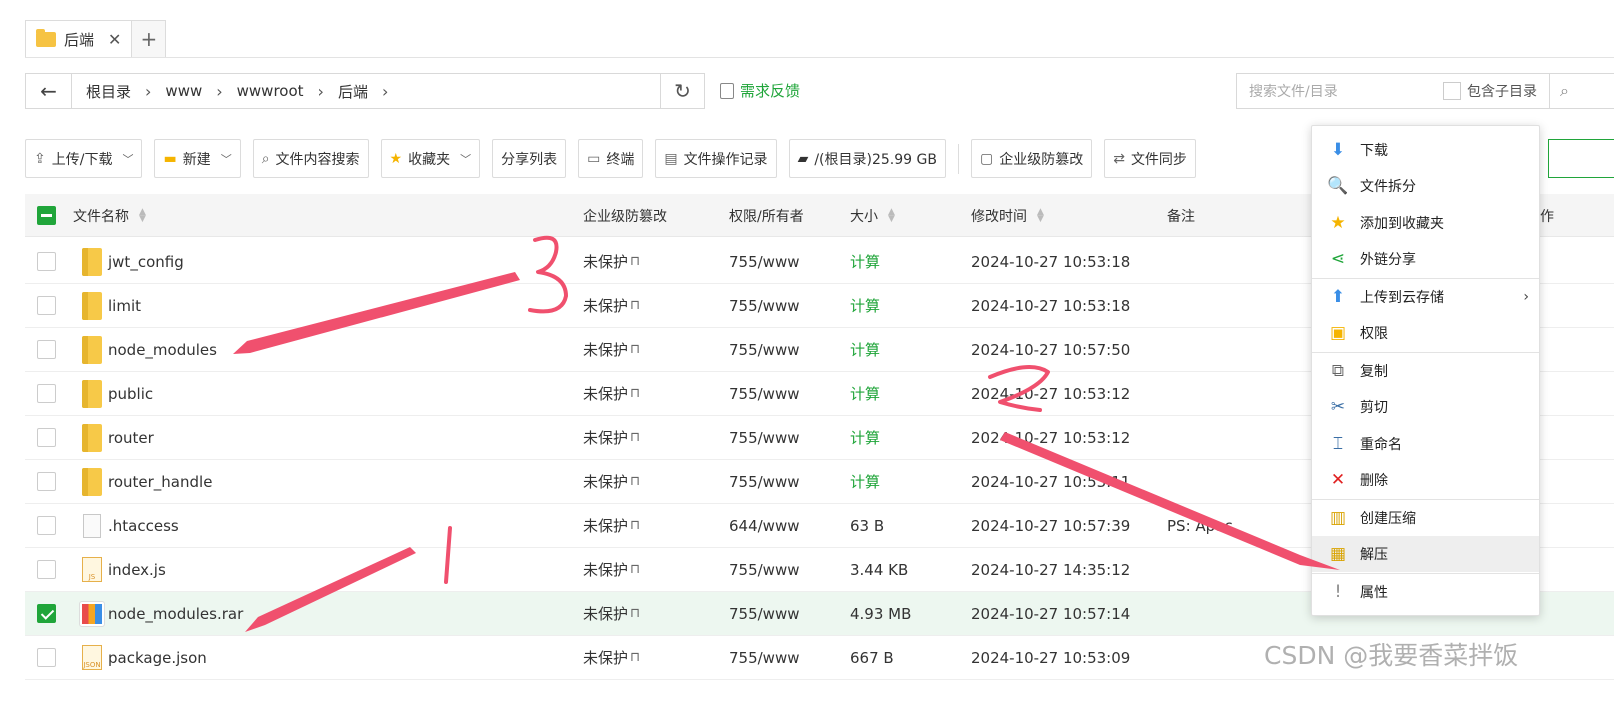  What do you see at coordinates (160, 481) in the screenshot?
I see `file-name: router_handle` at bounding box center [160, 481].